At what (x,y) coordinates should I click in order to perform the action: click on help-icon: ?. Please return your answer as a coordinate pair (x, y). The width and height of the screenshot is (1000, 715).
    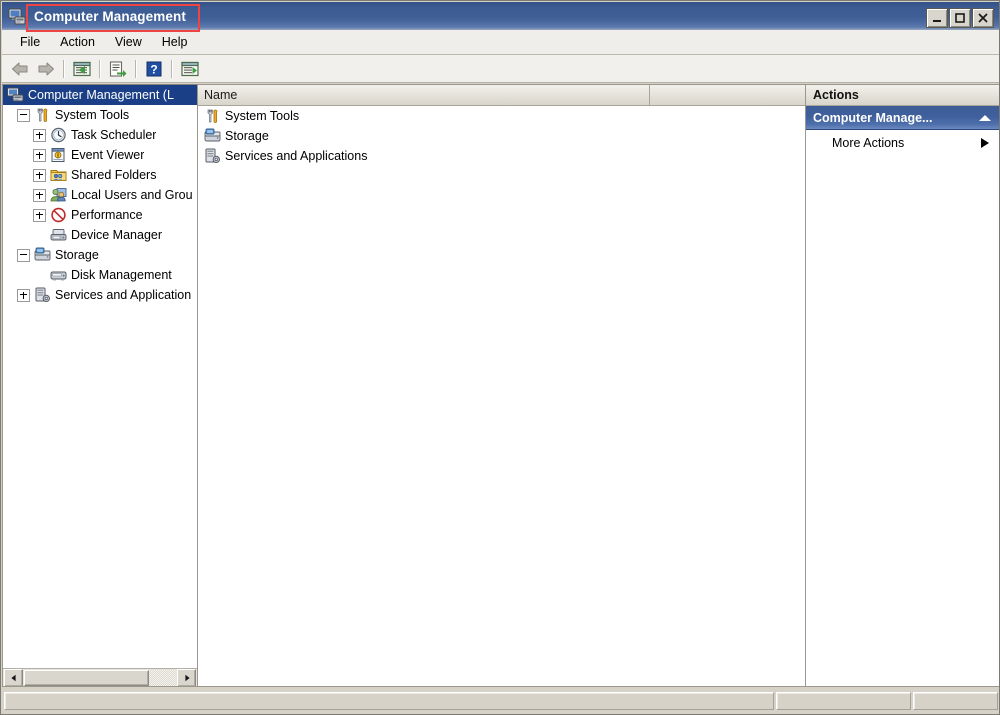
    Looking at the image, I should click on (154, 69).